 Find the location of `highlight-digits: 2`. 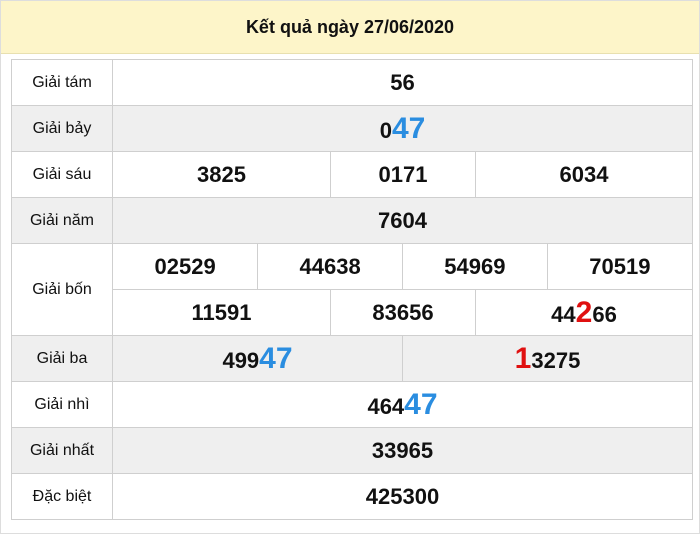

highlight-digits: 2 is located at coordinates (584, 312).